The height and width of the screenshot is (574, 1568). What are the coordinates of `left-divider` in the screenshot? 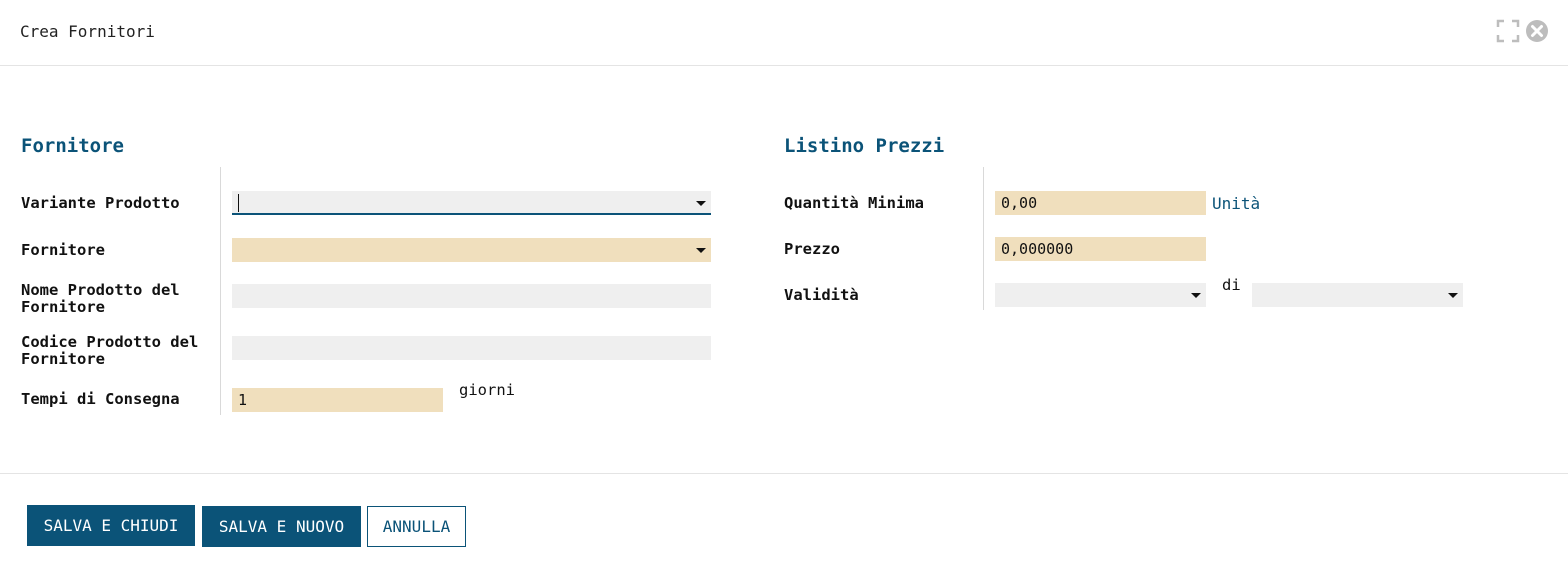 It's located at (220, 291).